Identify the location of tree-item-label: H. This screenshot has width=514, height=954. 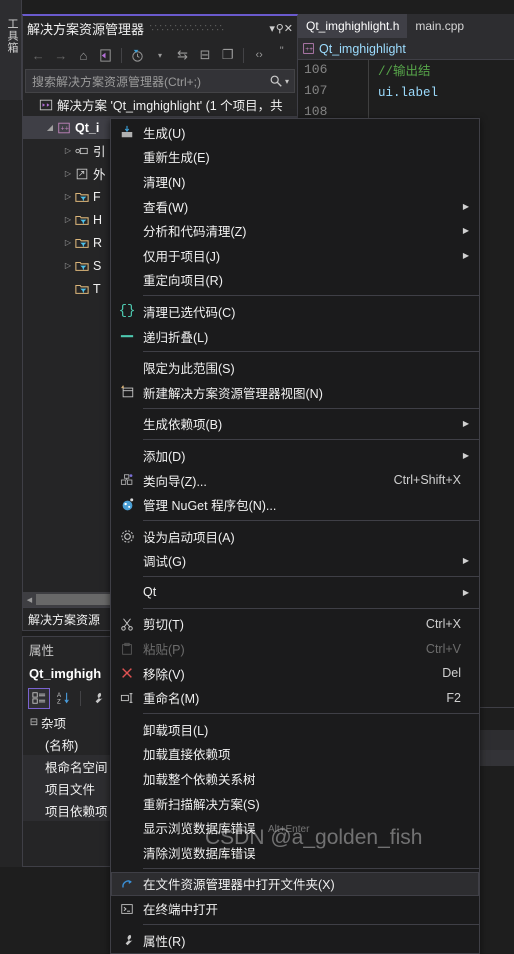
(98, 219).